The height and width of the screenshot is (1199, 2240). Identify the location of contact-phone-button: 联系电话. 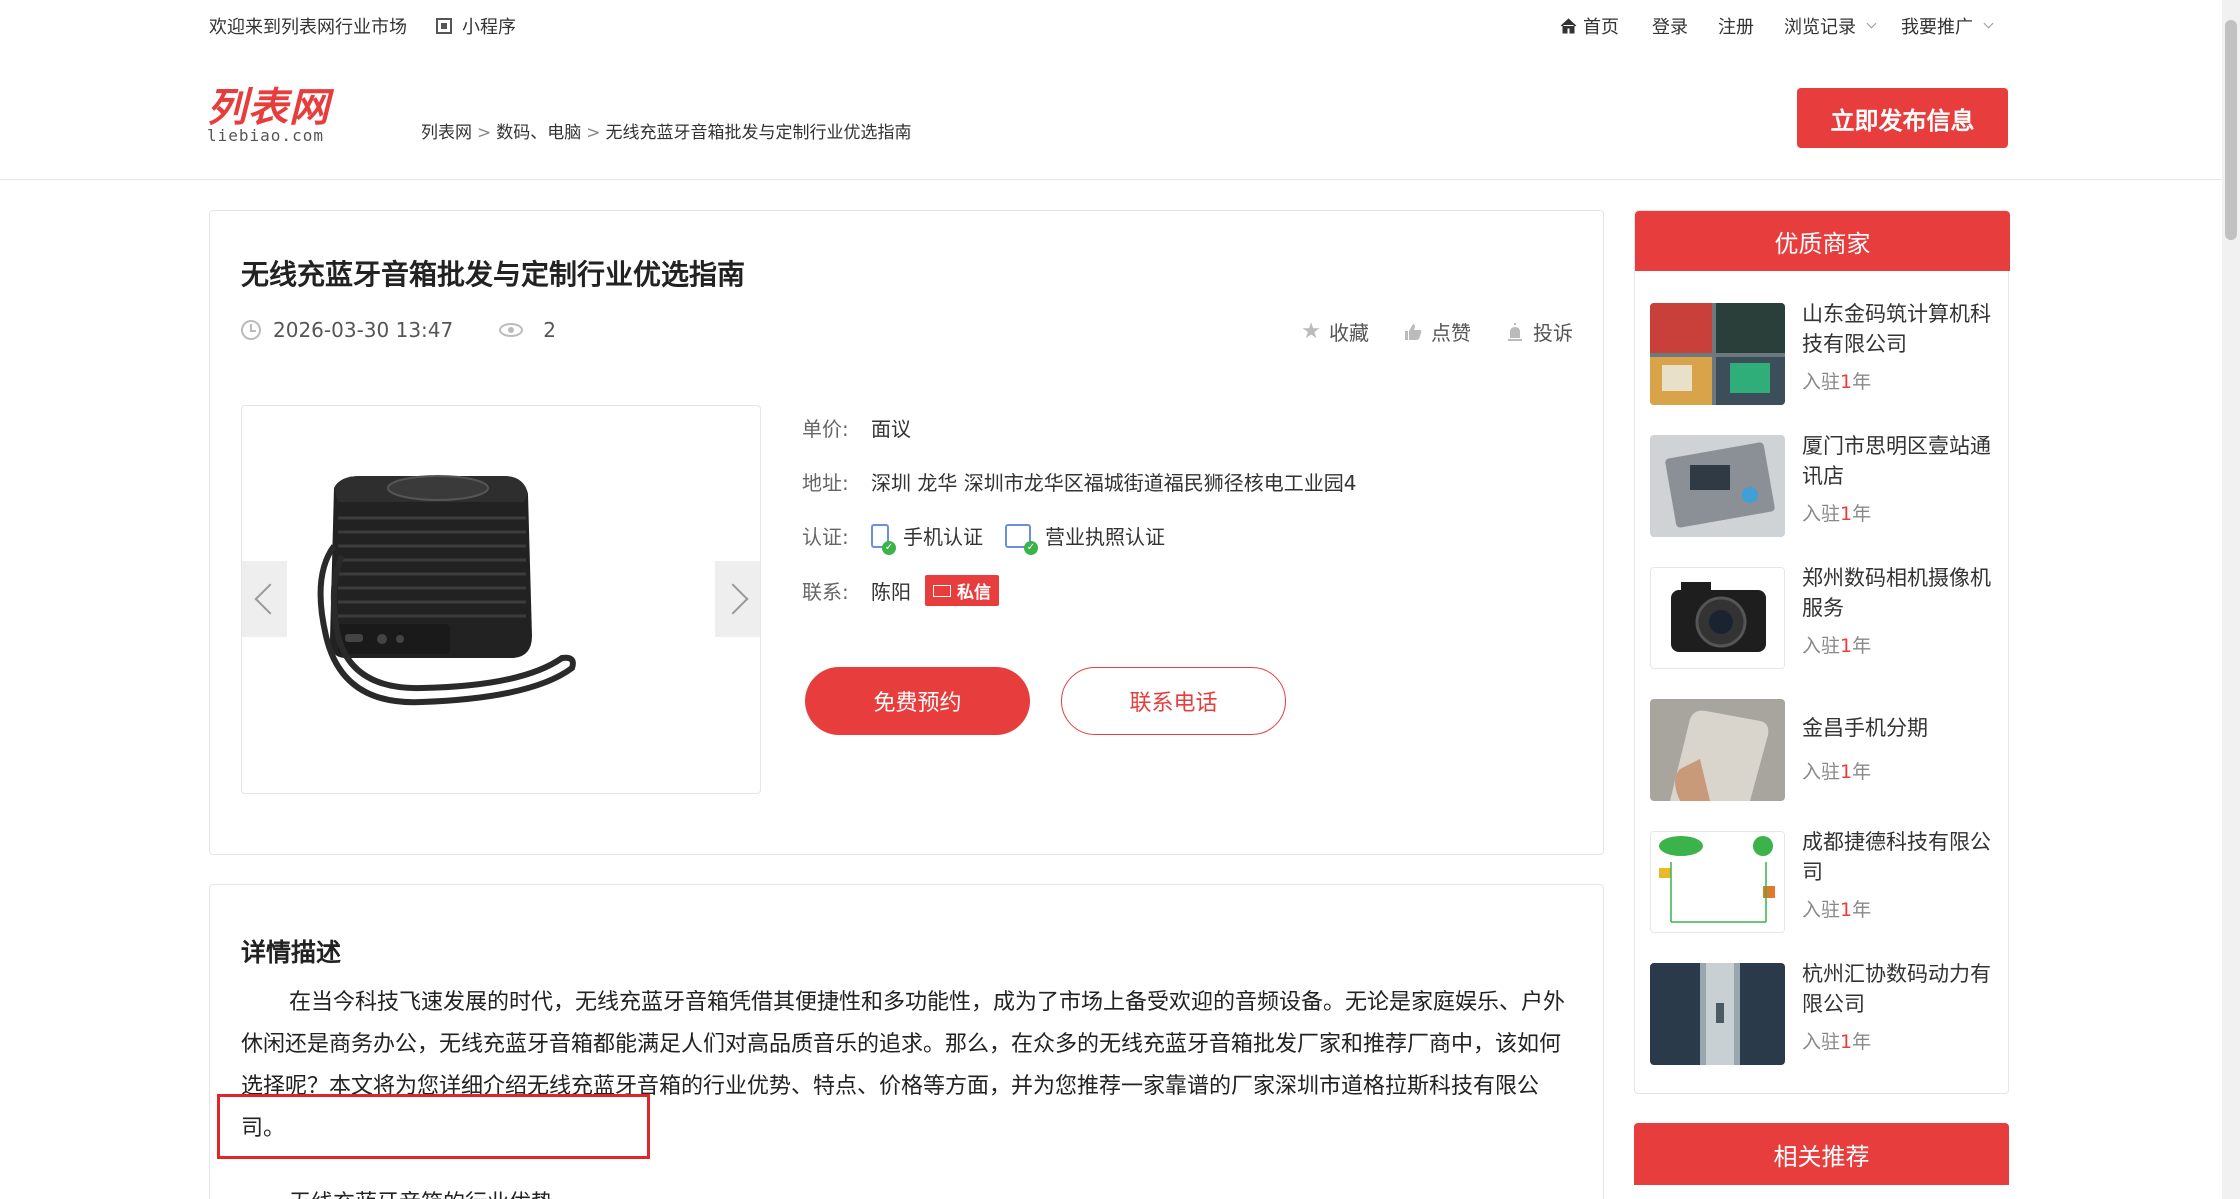
(1173, 701).